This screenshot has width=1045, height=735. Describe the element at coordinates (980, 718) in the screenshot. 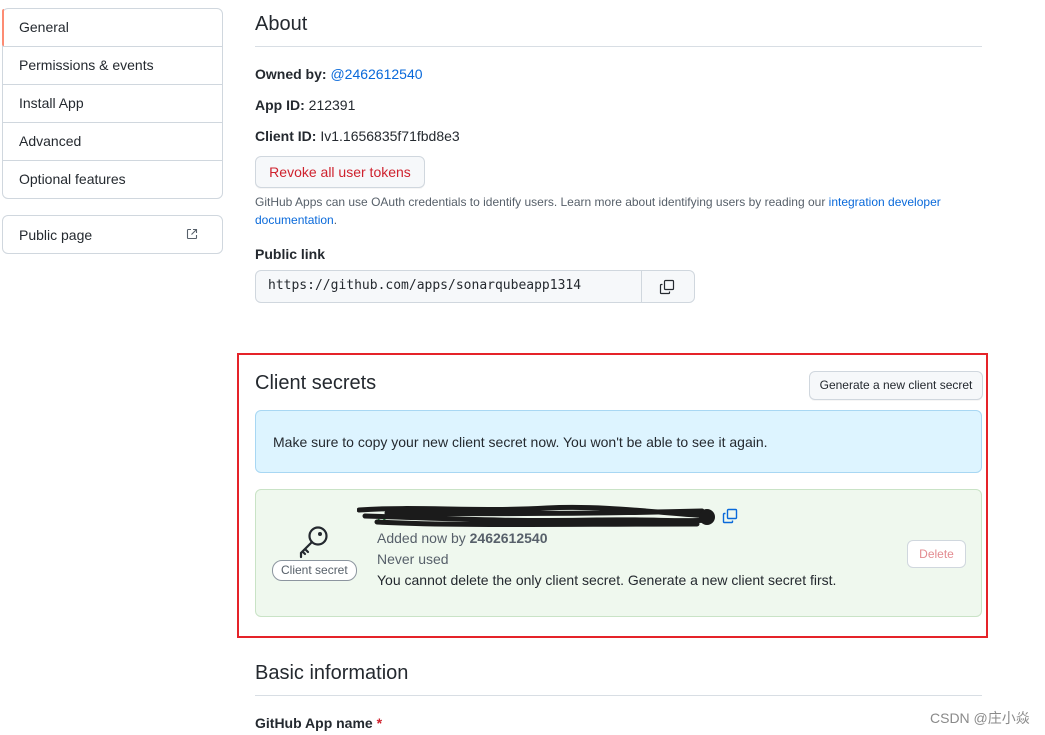

I see `watermark: CSDN @庄小焱` at that location.